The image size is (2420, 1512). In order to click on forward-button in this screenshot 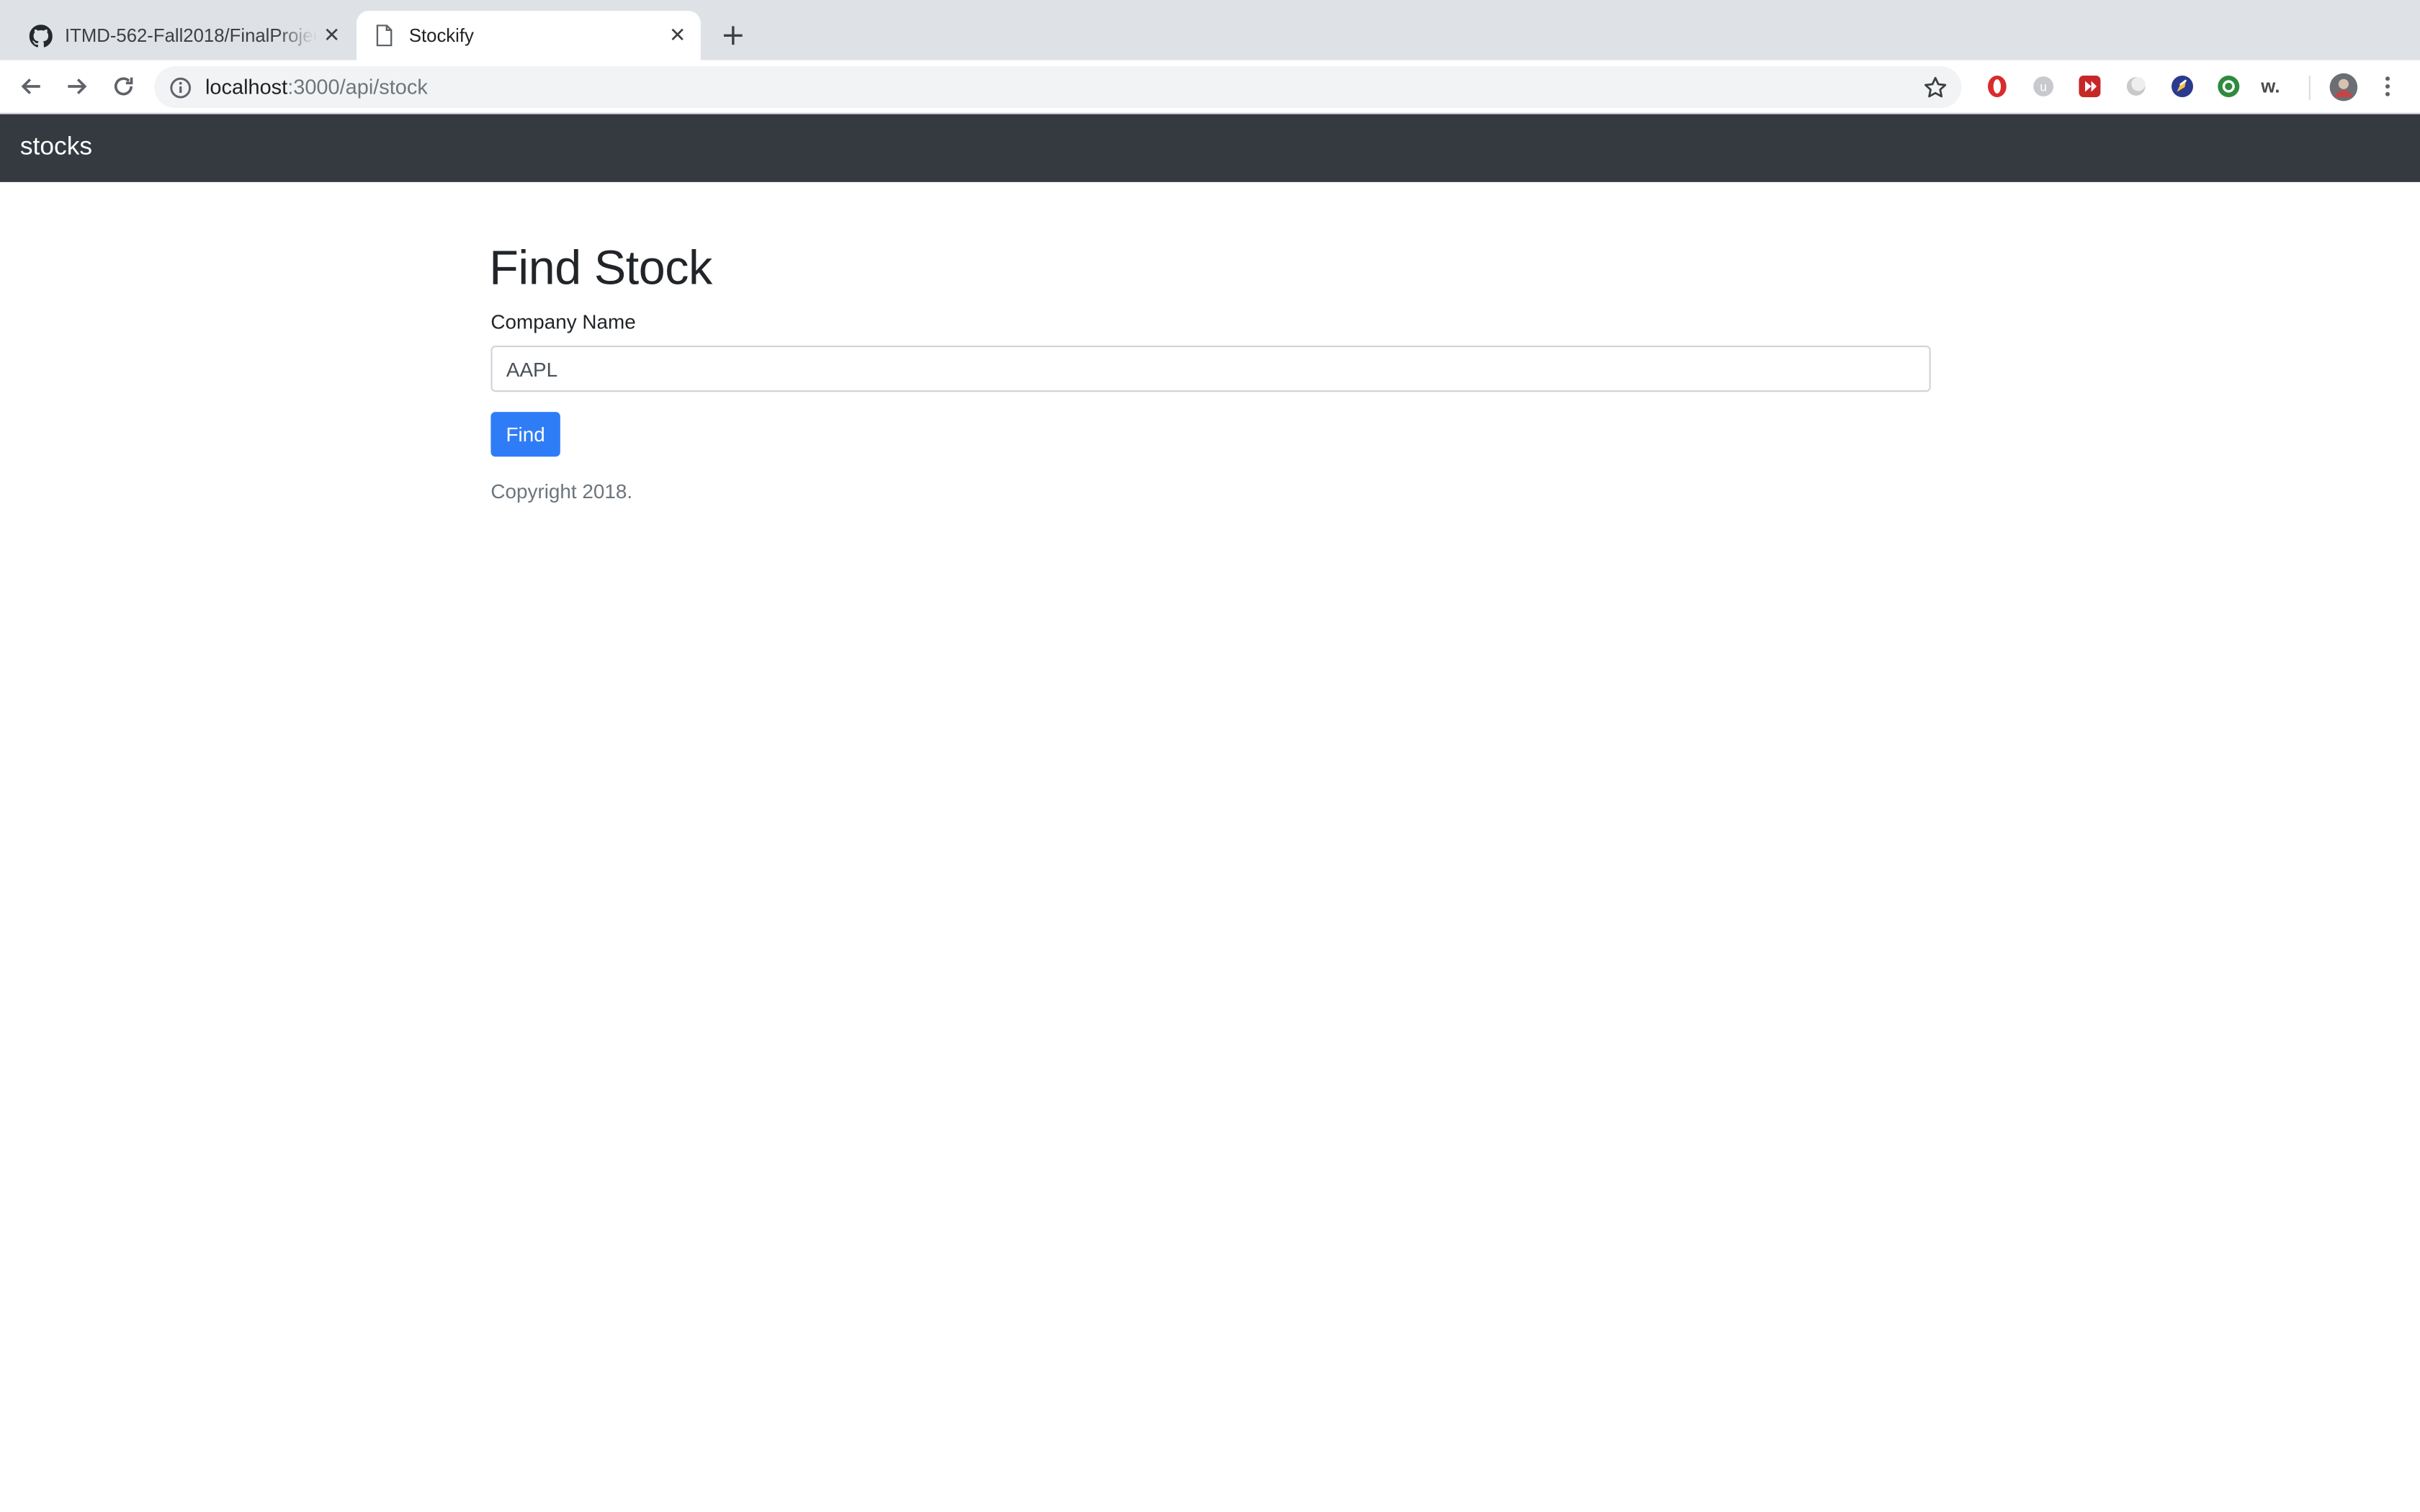, I will do `click(76, 86)`.